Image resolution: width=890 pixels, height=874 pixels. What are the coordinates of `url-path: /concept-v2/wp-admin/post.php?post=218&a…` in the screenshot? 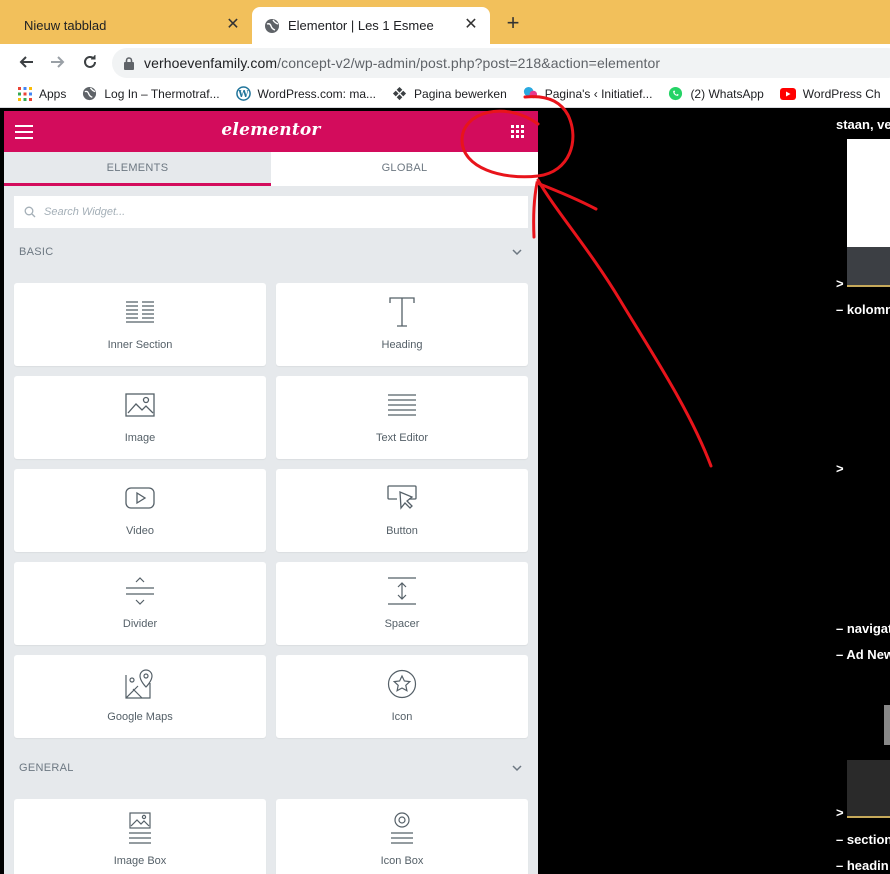 It's located at (469, 63).